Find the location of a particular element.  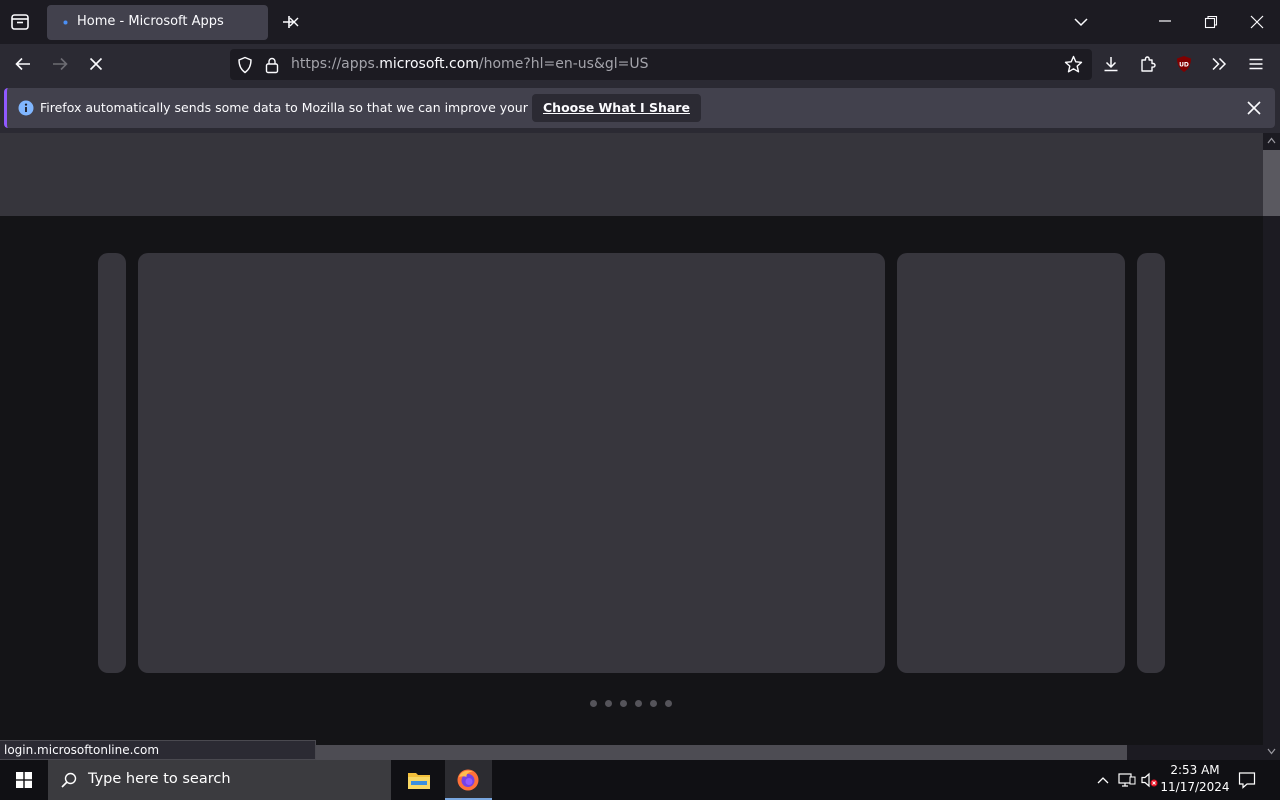

close-icon is located at coordinates (96, 64).